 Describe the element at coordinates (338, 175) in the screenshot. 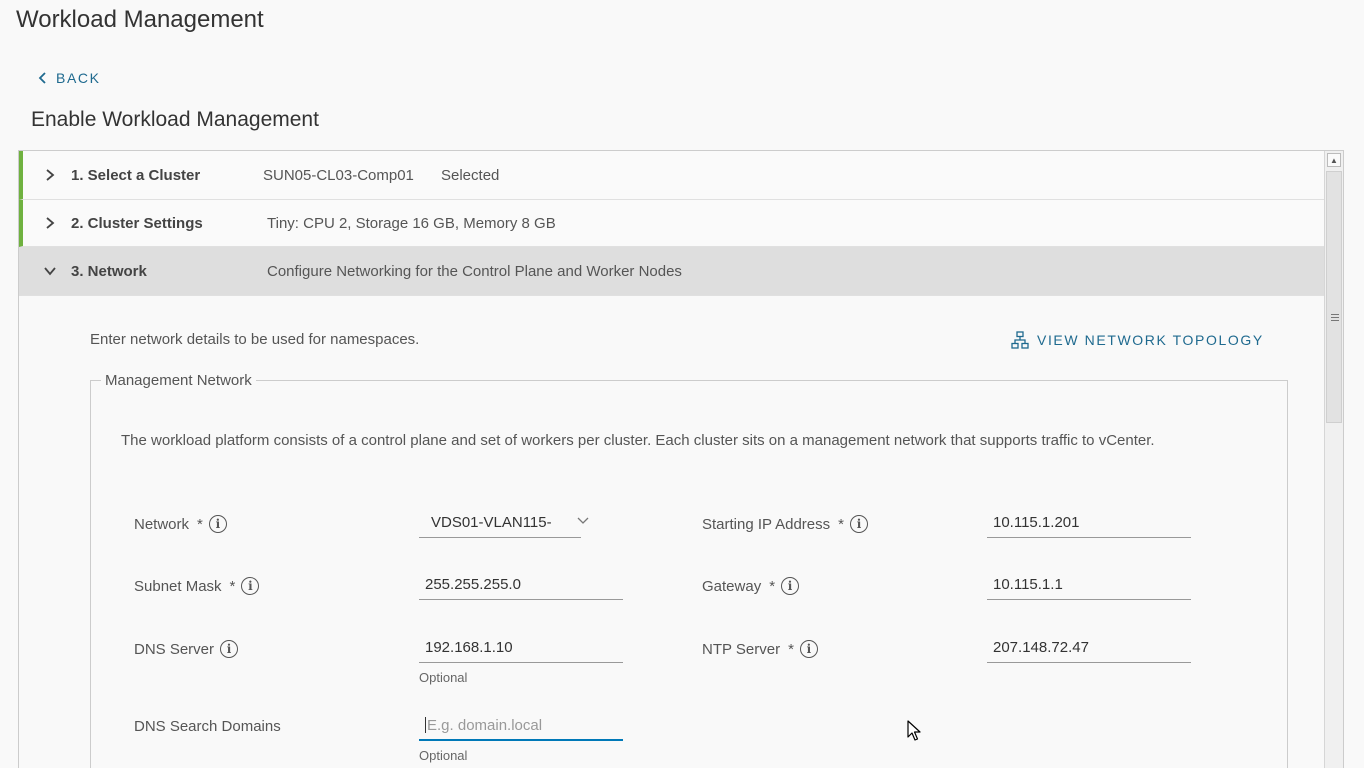

I see `step-summary: SUN05-CL03-Comp01` at that location.